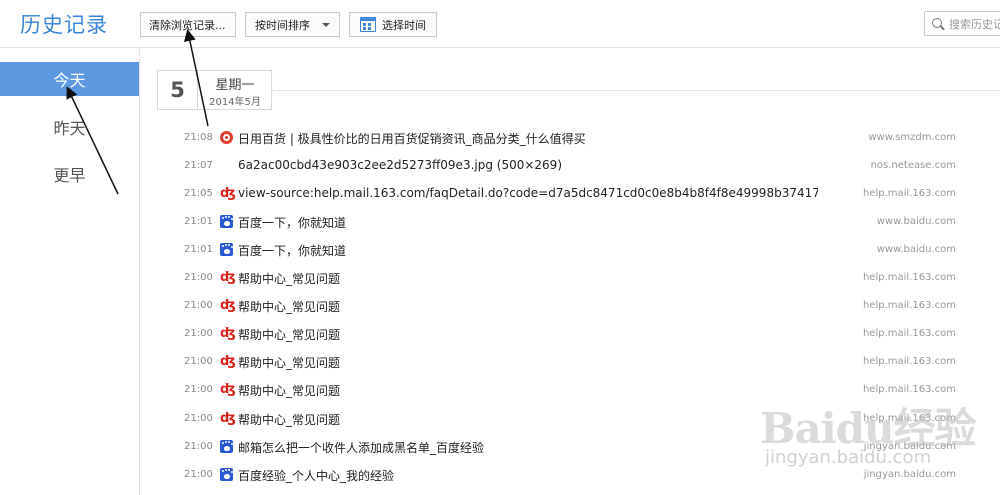 This screenshot has height=495, width=1000. I want to click on sidebar: 今天 昨天 更早, so click(70, 272).